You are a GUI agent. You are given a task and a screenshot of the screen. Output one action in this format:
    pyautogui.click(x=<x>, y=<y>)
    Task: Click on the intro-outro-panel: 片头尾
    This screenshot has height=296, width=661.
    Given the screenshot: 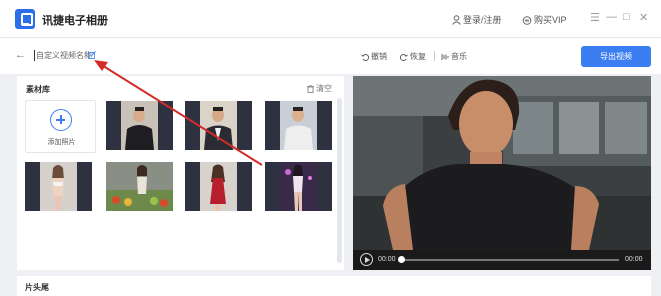 What is the action you would take?
    pyautogui.click(x=334, y=286)
    